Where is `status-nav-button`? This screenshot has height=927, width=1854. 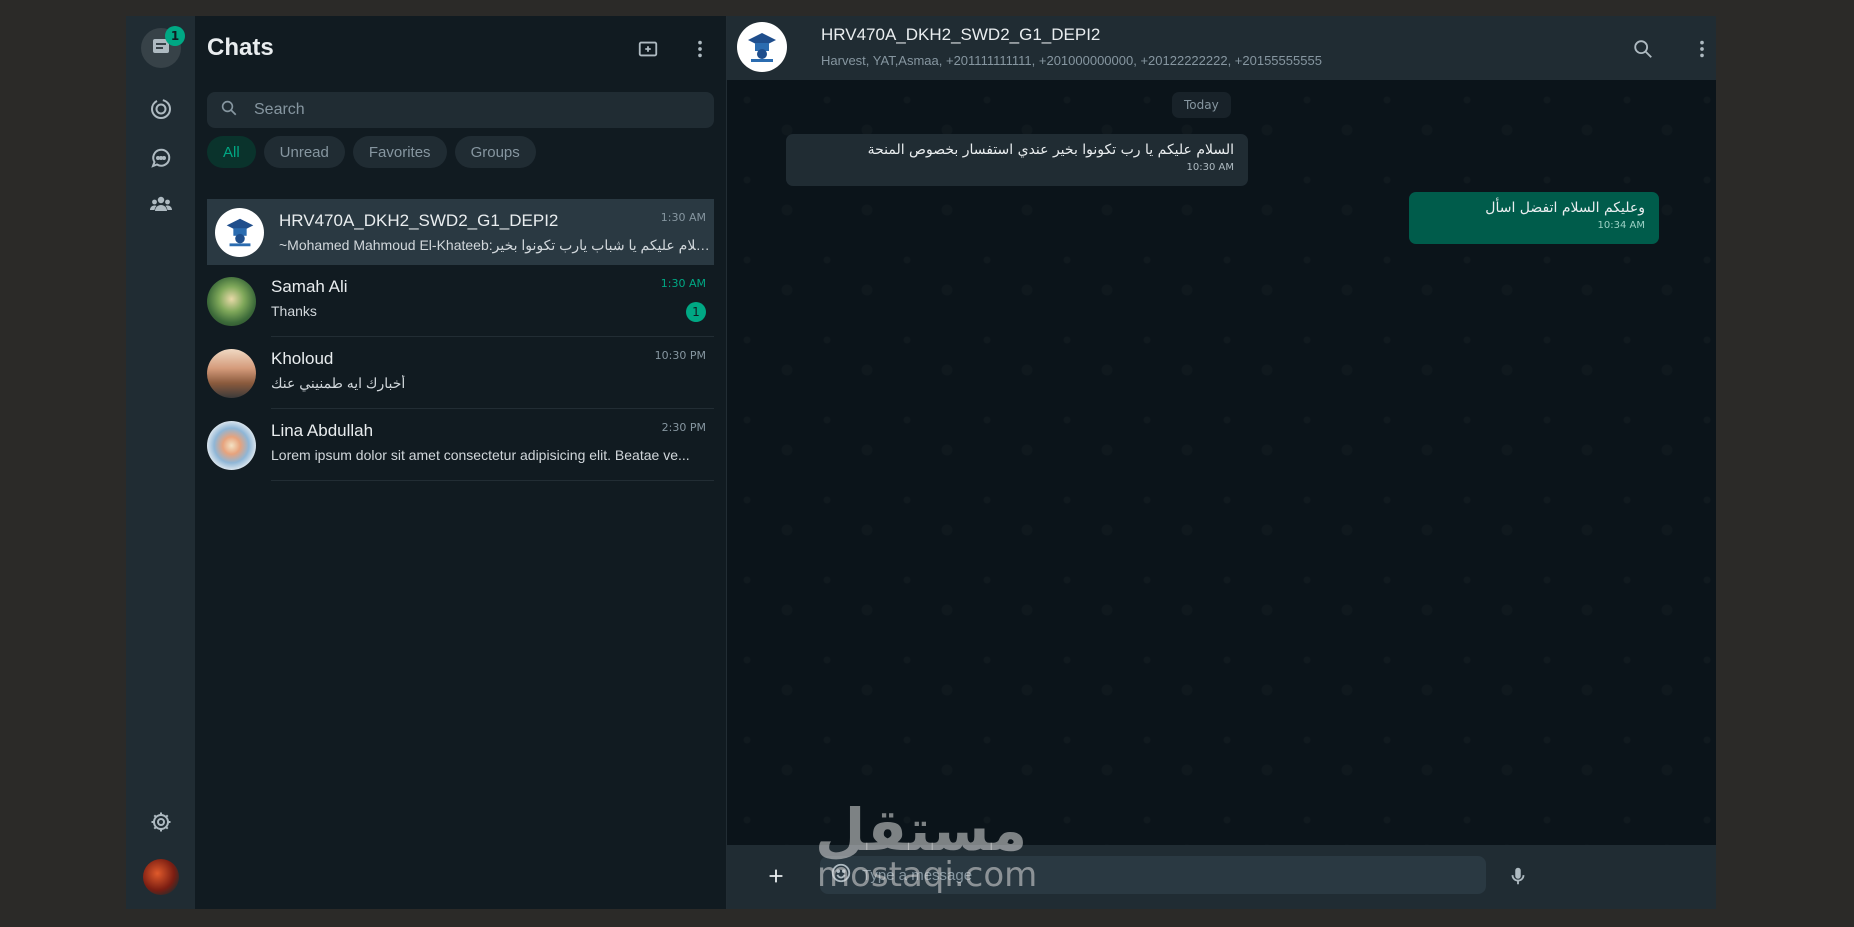
status-nav-button is located at coordinates (161, 111).